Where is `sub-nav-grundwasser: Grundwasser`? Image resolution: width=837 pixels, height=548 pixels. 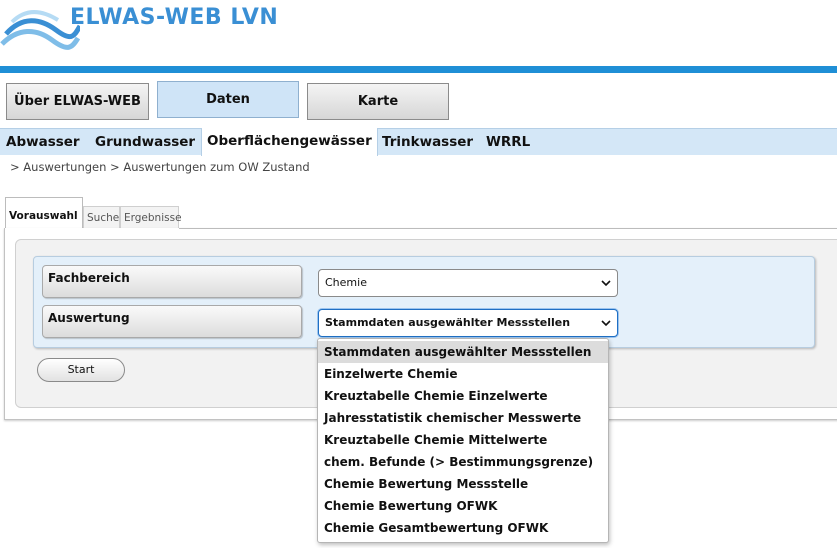 sub-nav-grundwasser: Grundwasser is located at coordinates (145, 142).